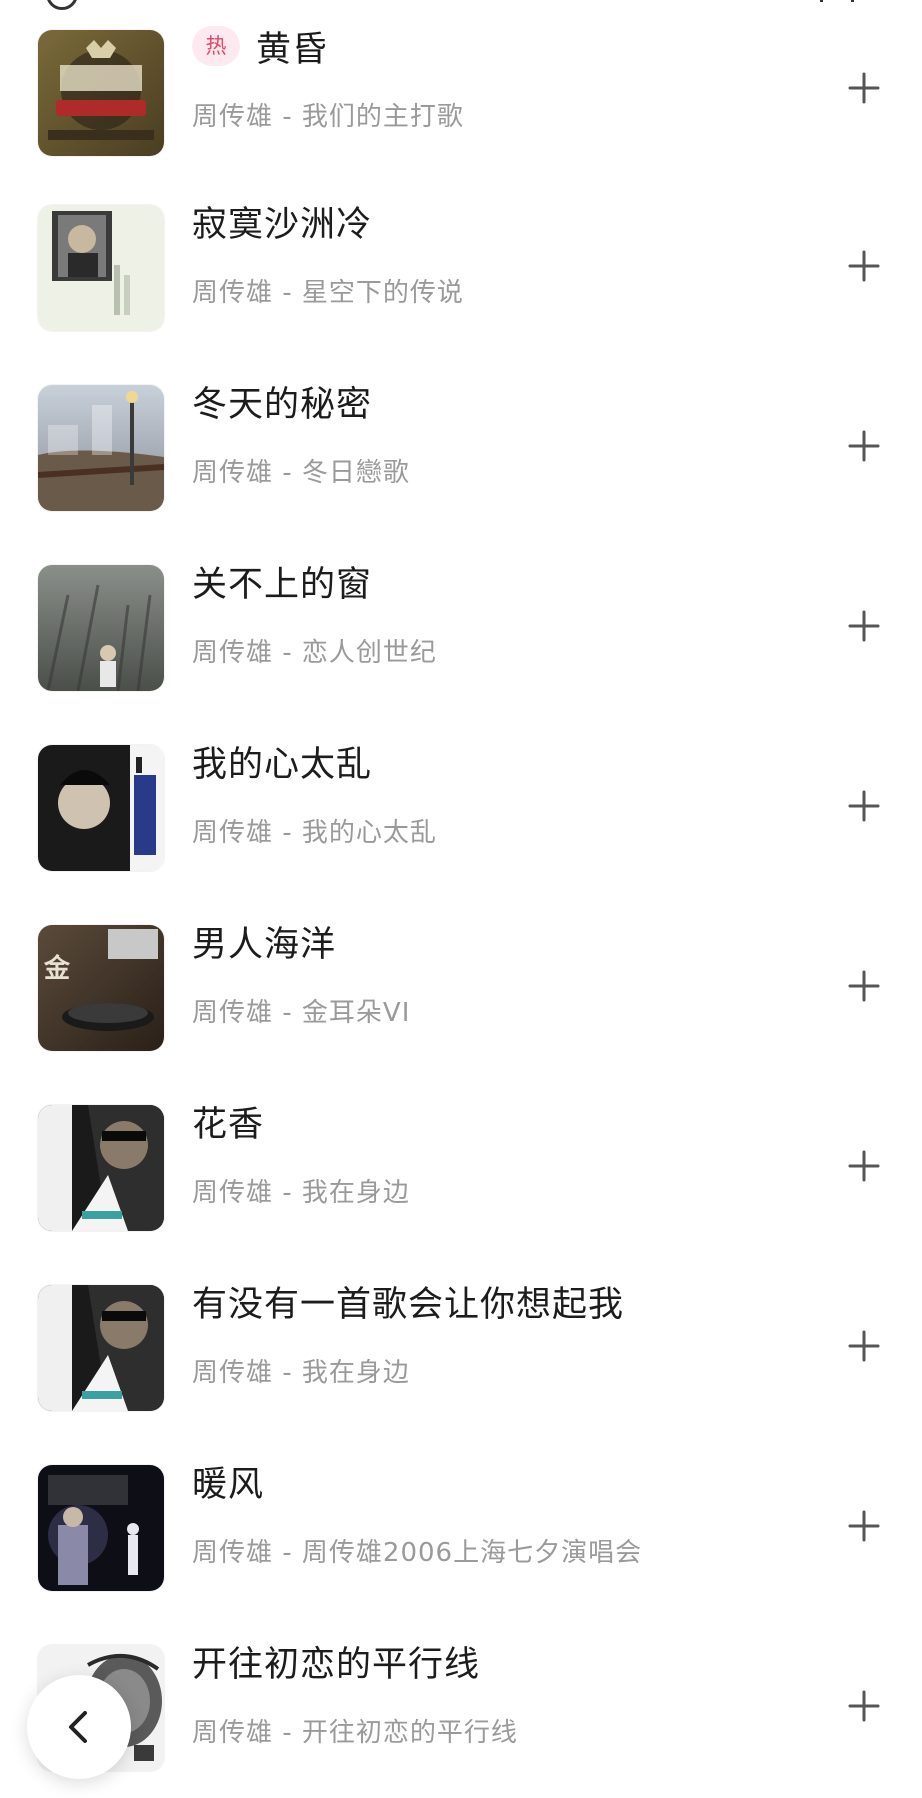 This screenshot has width=922, height=1798. I want to click on song-artist-album: 周传雄 - 恋人创世纪, so click(314, 653).